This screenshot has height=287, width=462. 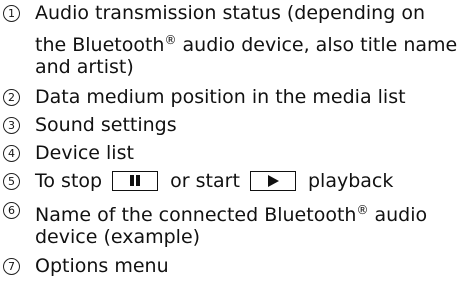 I want to click on legend-item-line: 4 Device list, so click(x=231, y=153).